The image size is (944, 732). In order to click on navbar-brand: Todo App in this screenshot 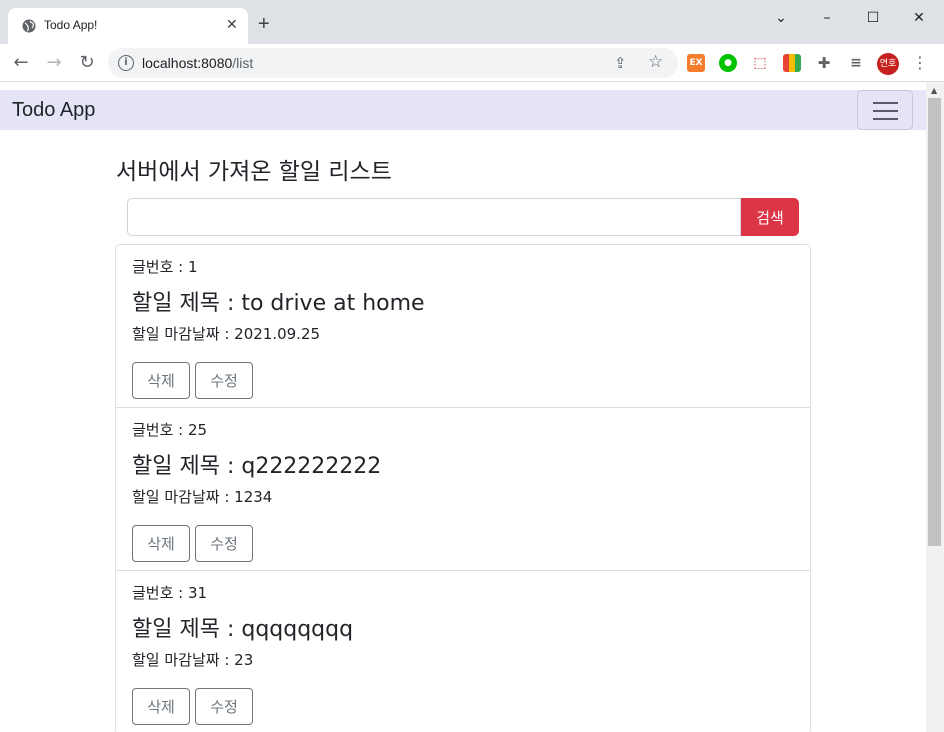, I will do `click(53, 110)`.